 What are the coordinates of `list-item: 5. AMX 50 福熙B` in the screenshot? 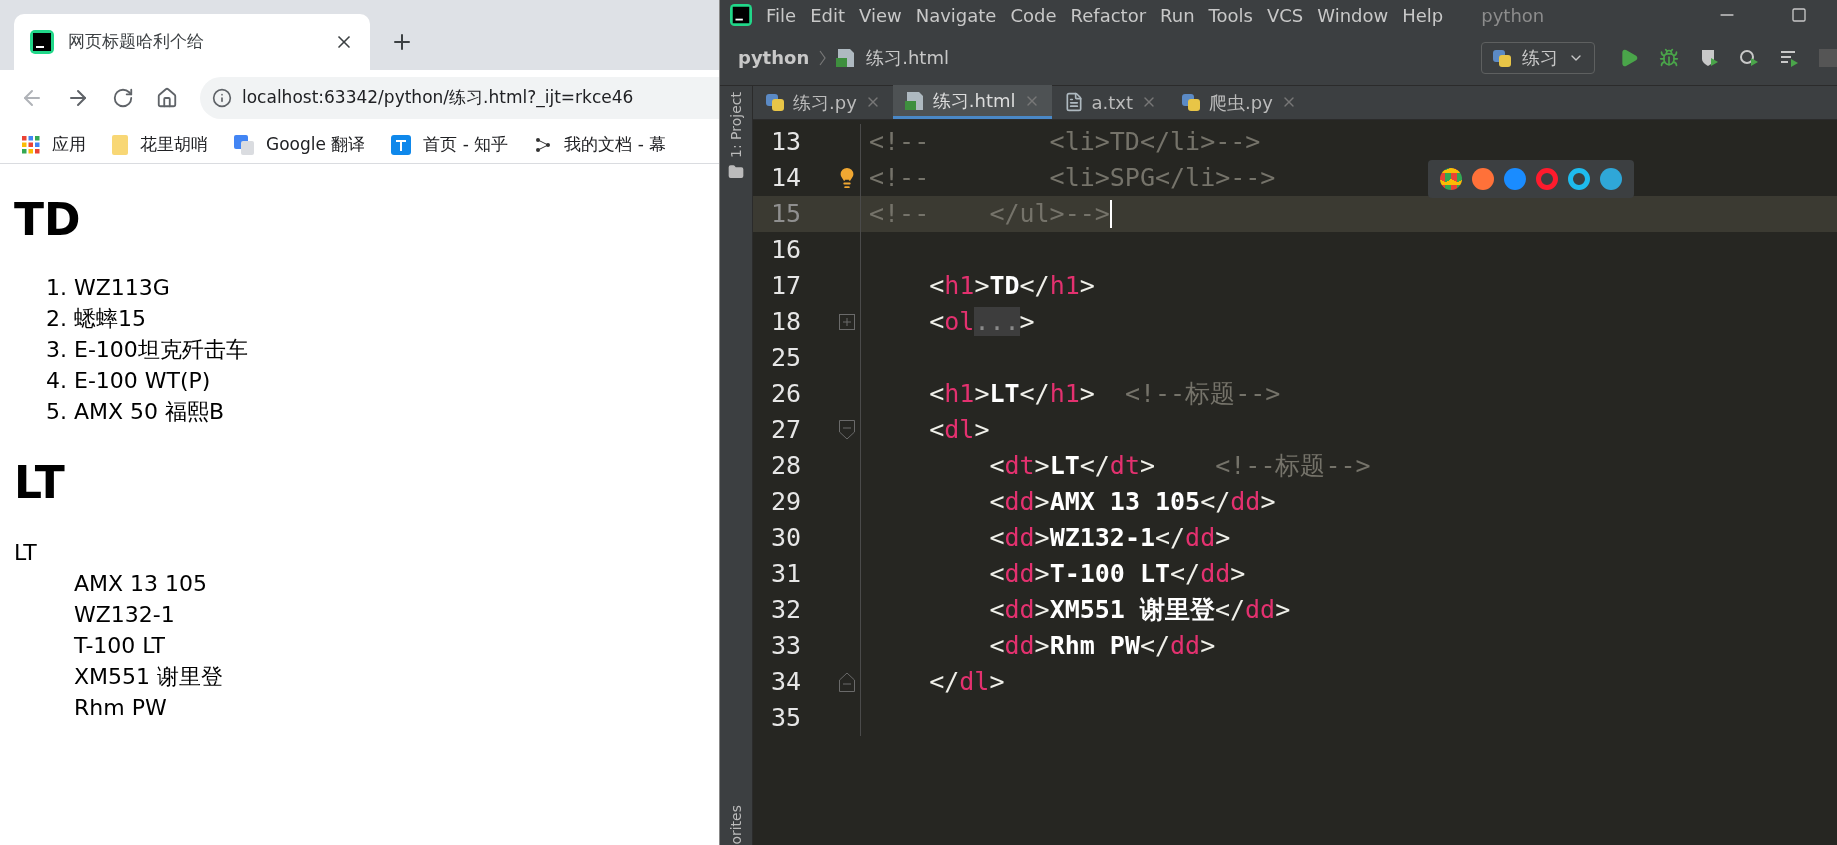 It's located at (136, 412).